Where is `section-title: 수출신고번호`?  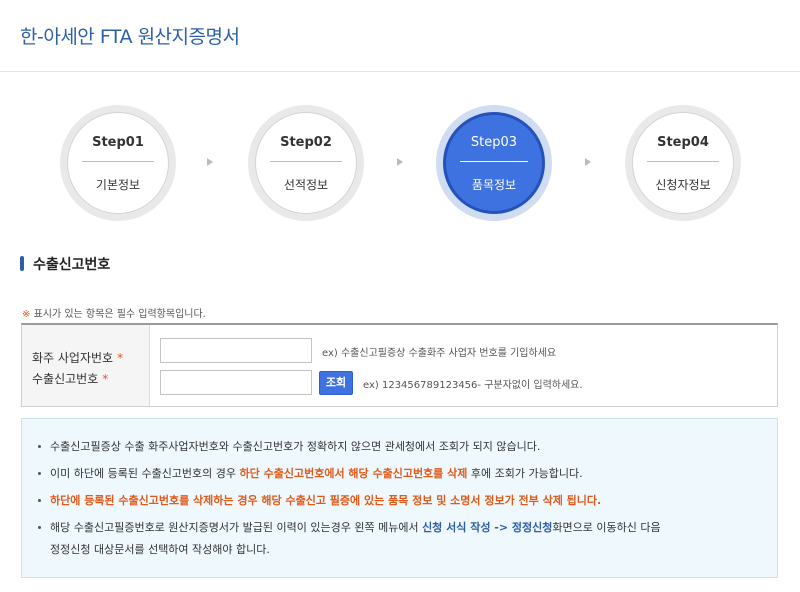 section-title: 수출신고번호 is located at coordinates (65, 265).